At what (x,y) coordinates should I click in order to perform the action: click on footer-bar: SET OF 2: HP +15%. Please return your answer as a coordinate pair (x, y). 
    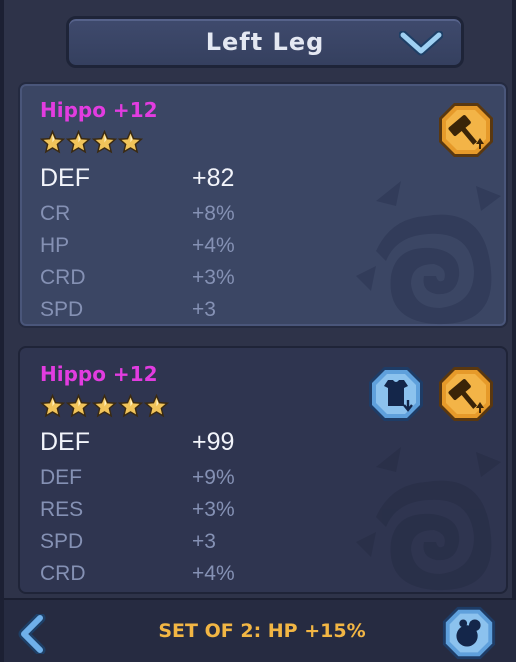
    Looking at the image, I should click on (260, 630).